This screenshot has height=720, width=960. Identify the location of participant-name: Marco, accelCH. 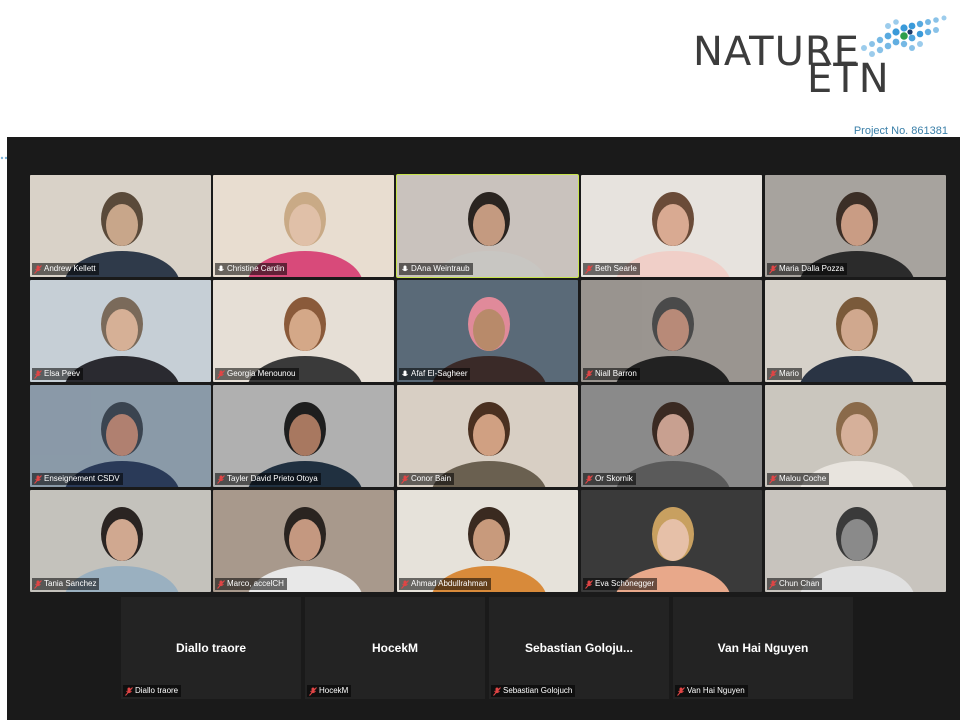
(255, 583).